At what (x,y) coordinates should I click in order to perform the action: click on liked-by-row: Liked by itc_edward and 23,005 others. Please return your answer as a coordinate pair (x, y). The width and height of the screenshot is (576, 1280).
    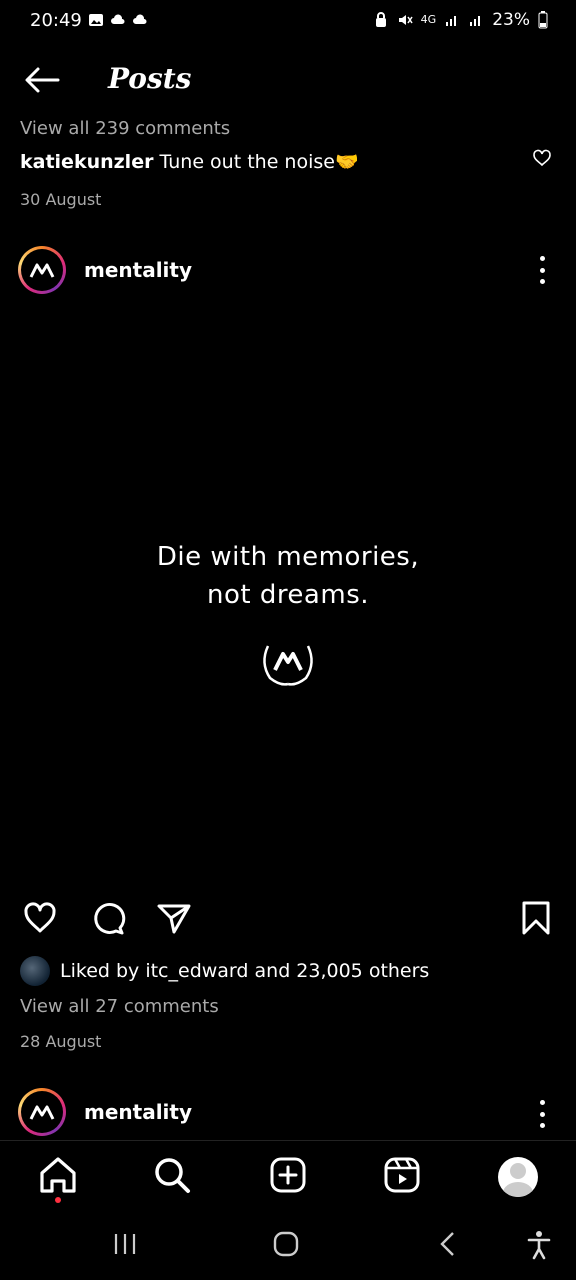
    Looking at the image, I should click on (224, 971).